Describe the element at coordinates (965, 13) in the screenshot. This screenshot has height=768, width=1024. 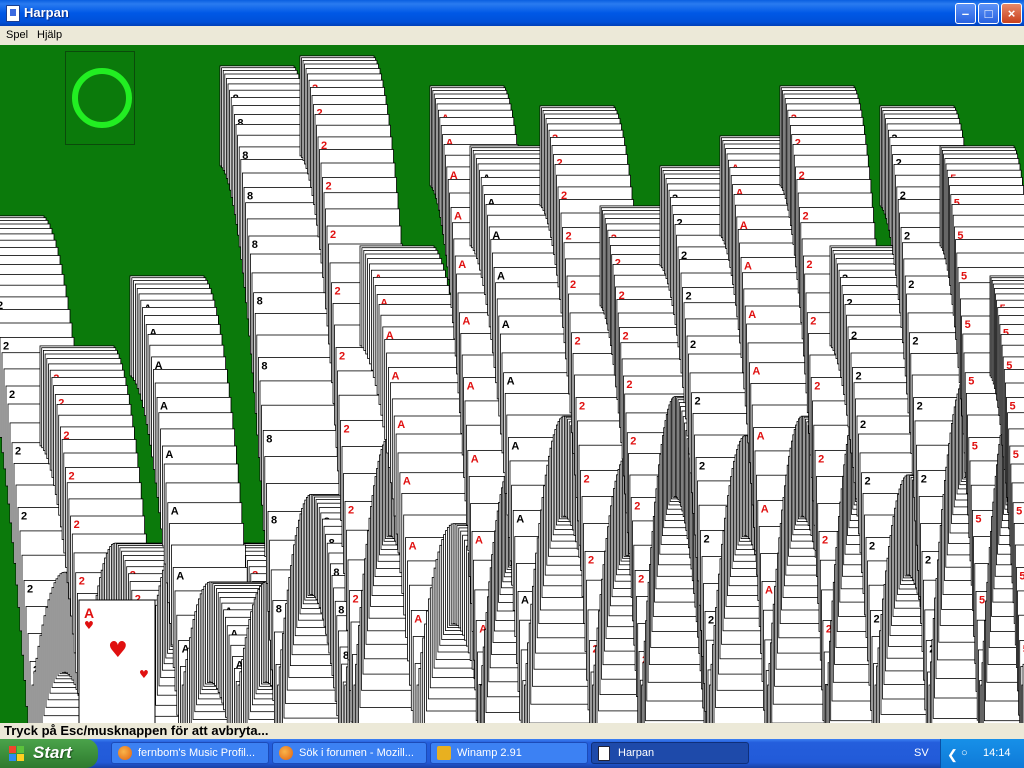
I see `minimize-button: –` at that location.